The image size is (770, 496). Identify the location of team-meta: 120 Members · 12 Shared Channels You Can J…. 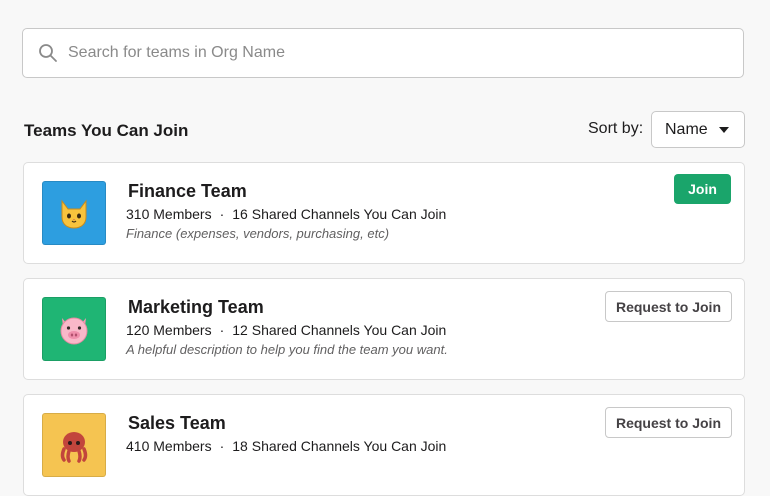
(286, 330).